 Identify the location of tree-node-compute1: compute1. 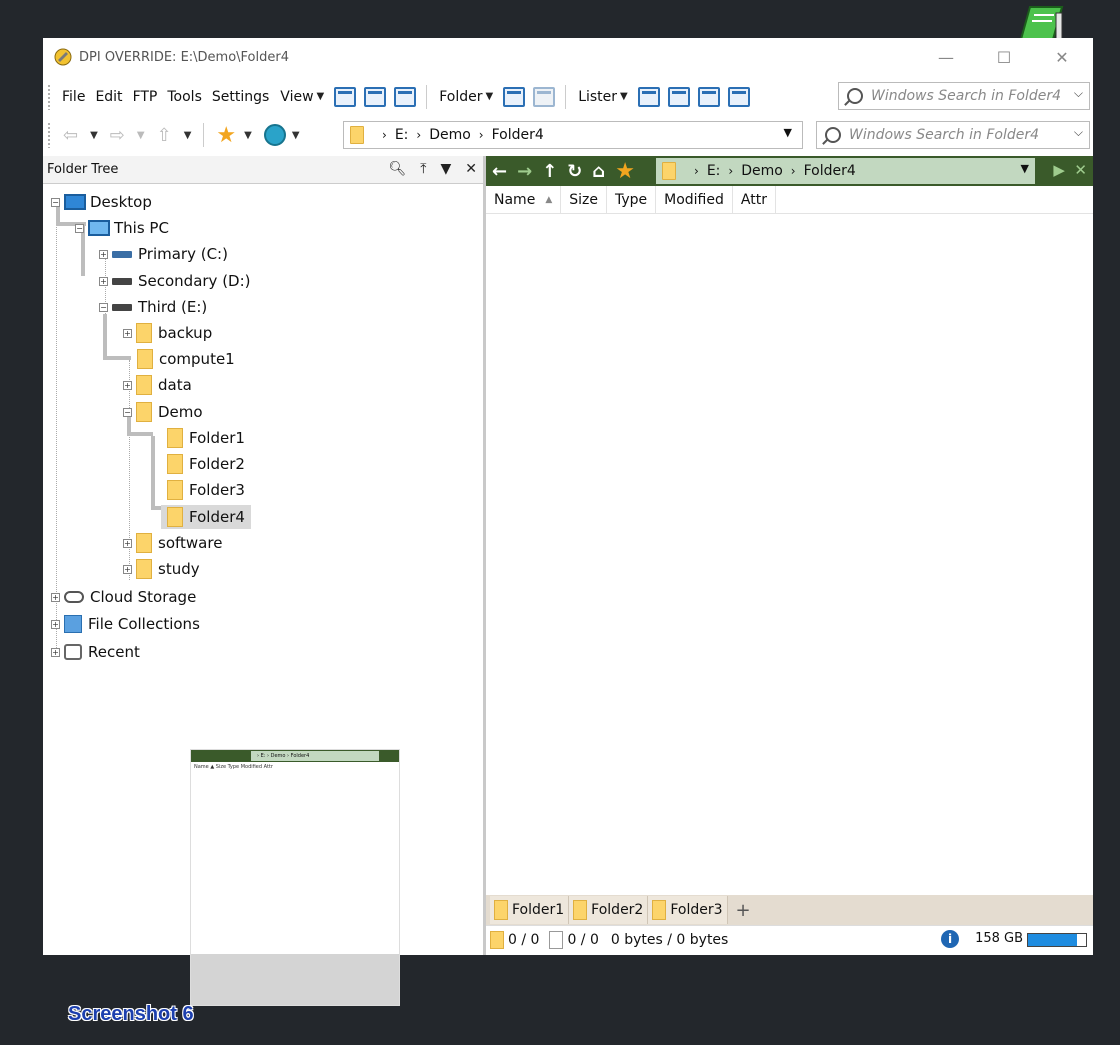
(186, 359).